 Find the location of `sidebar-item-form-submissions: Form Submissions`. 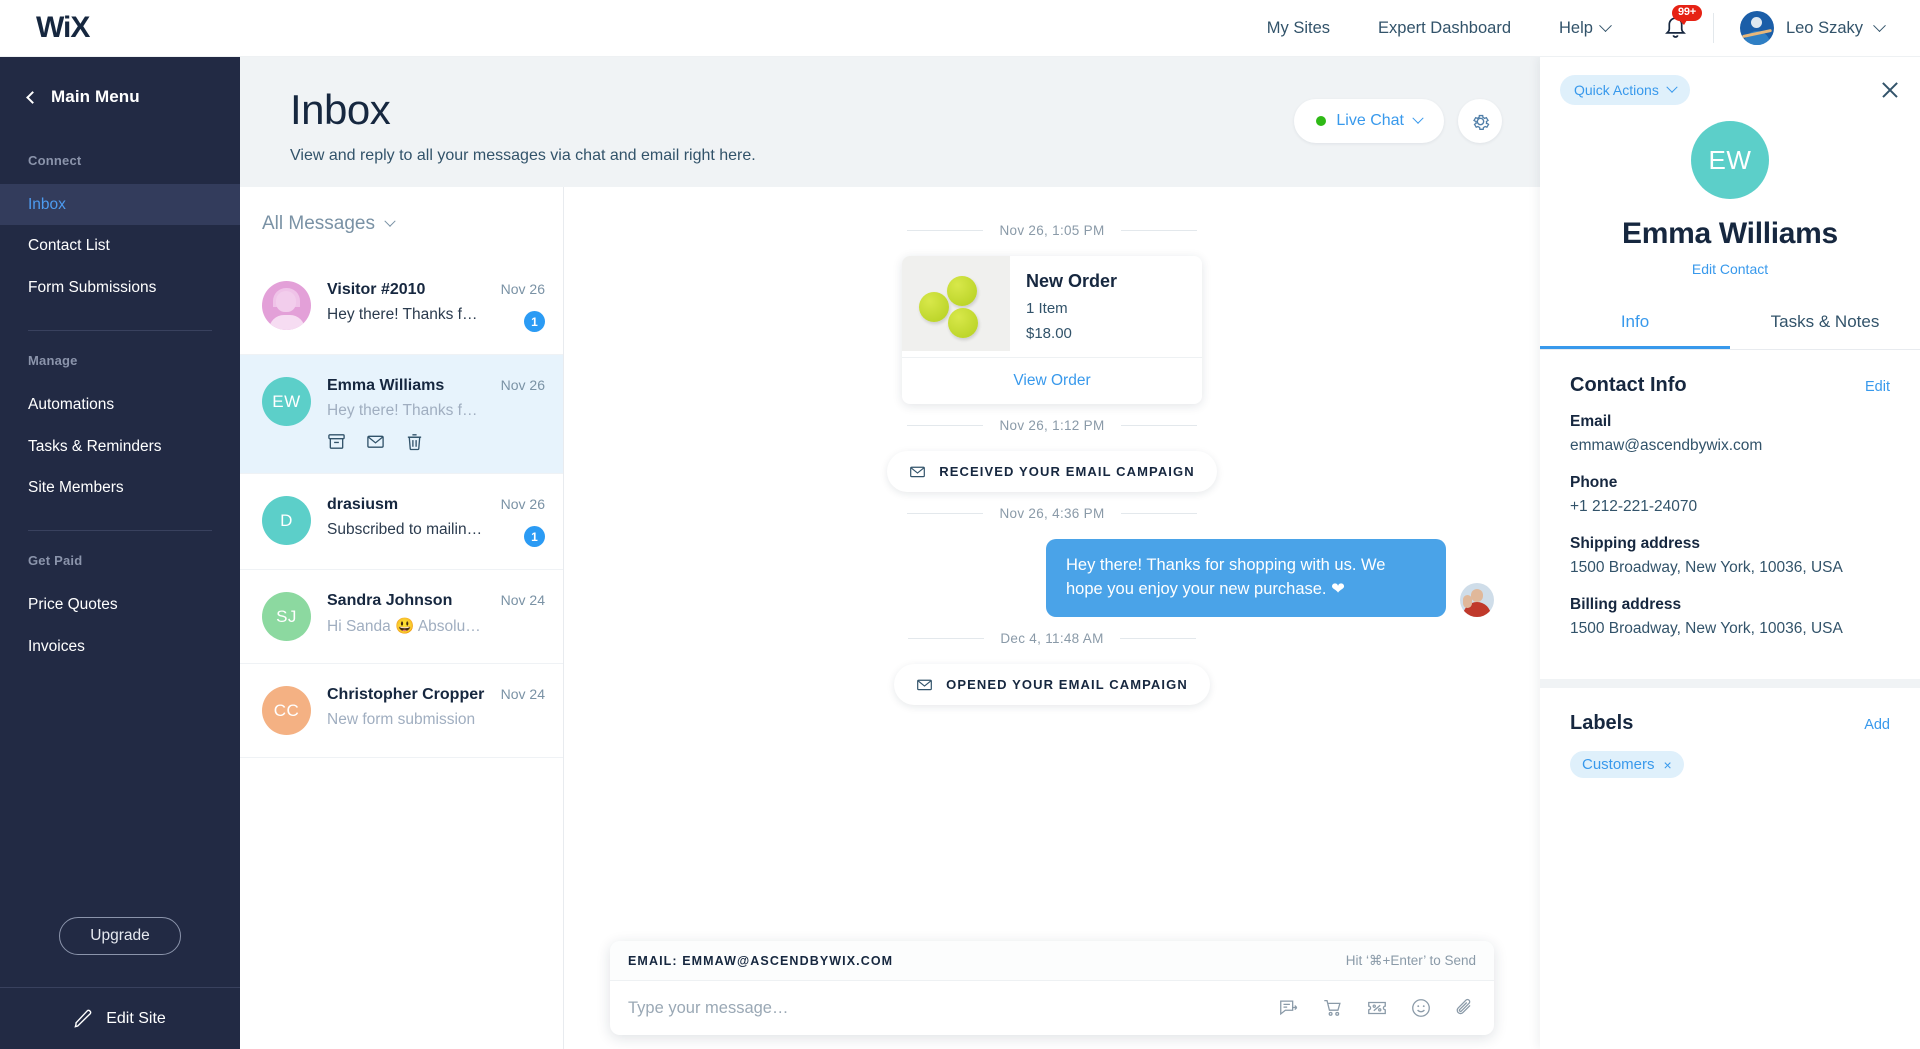

sidebar-item-form-submissions: Form Submissions is located at coordinates (120, 287).